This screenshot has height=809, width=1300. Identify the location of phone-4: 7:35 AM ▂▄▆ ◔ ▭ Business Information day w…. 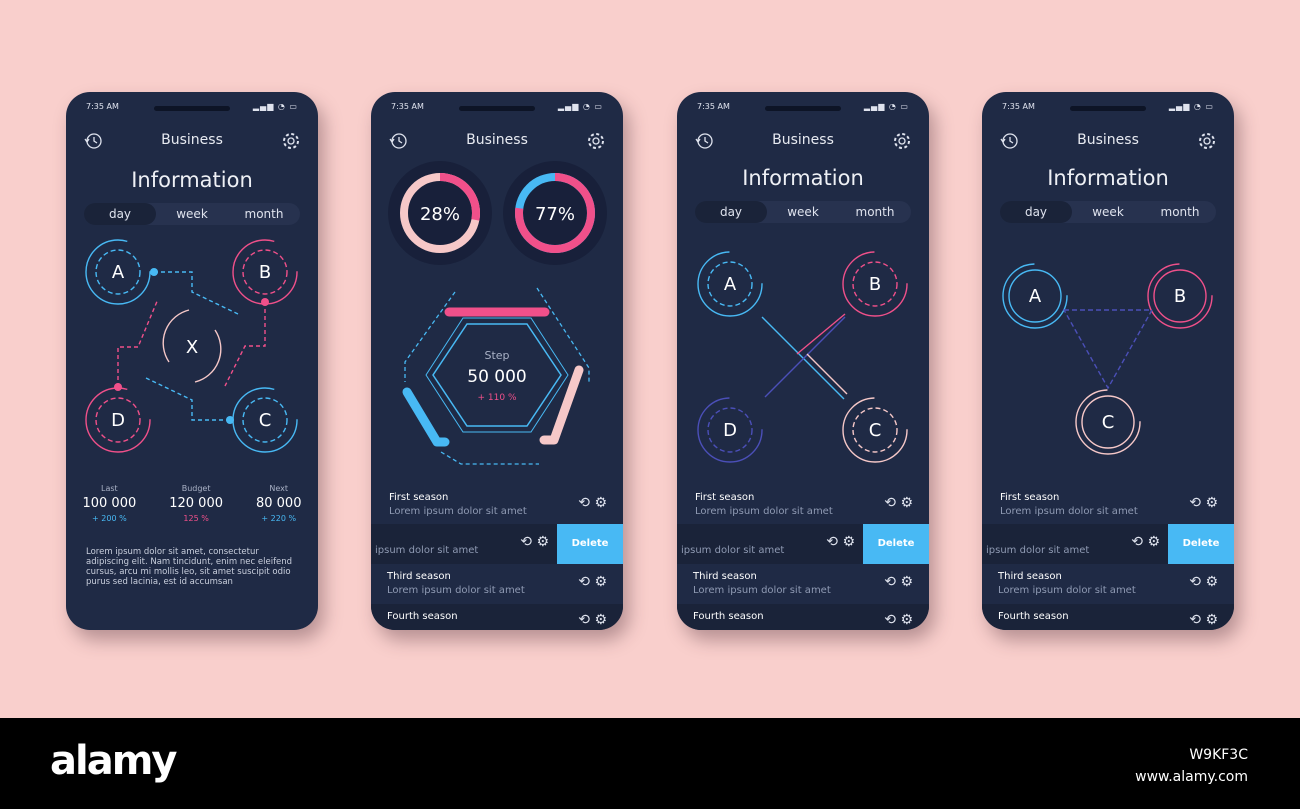
(1108, 361).